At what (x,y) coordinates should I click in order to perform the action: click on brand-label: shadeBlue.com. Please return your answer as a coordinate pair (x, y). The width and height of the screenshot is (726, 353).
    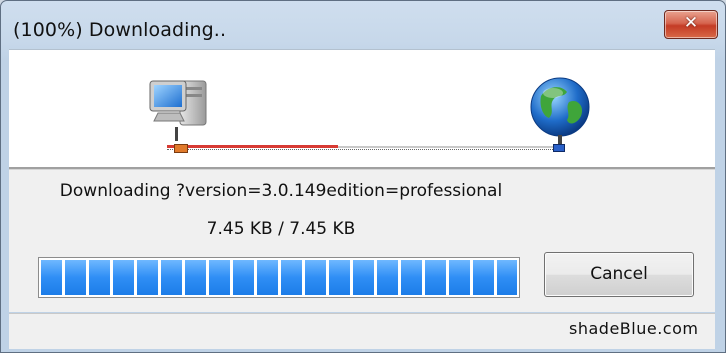
    Looking at the image, I should click on (634, 328).